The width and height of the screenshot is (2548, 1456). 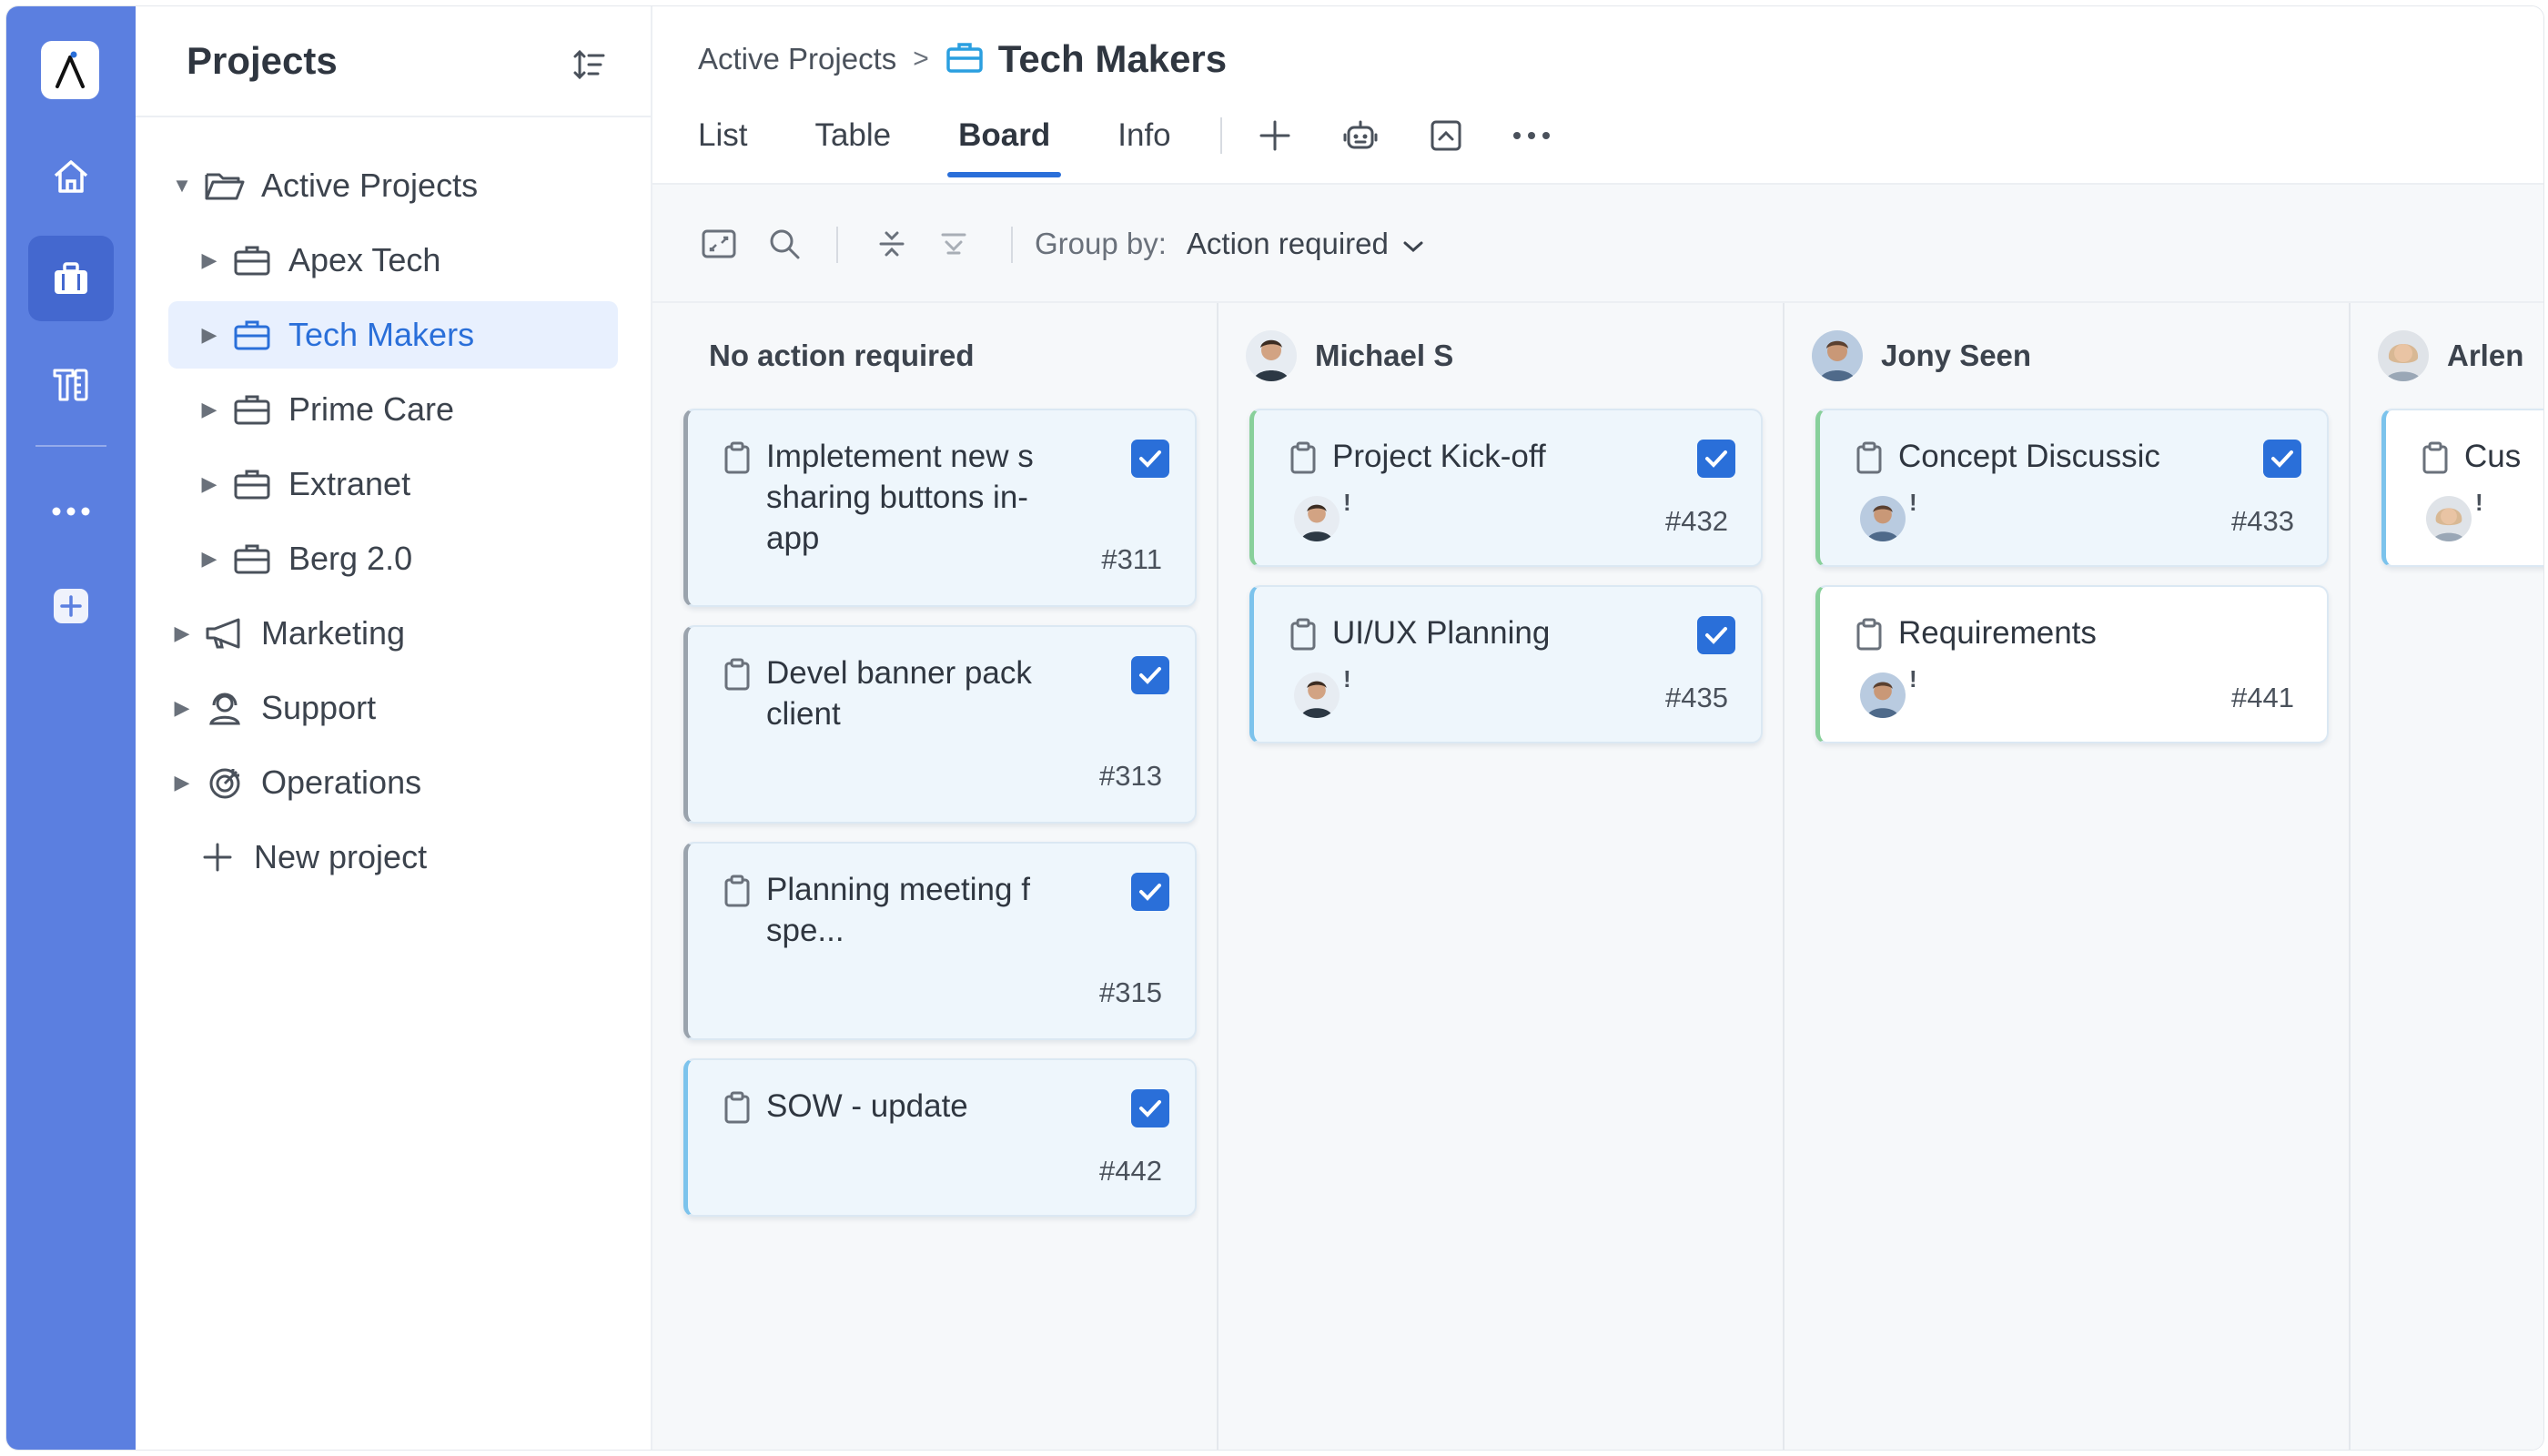 I want to click on card-title: Devel banner pack client, so click(x=899, y=694).